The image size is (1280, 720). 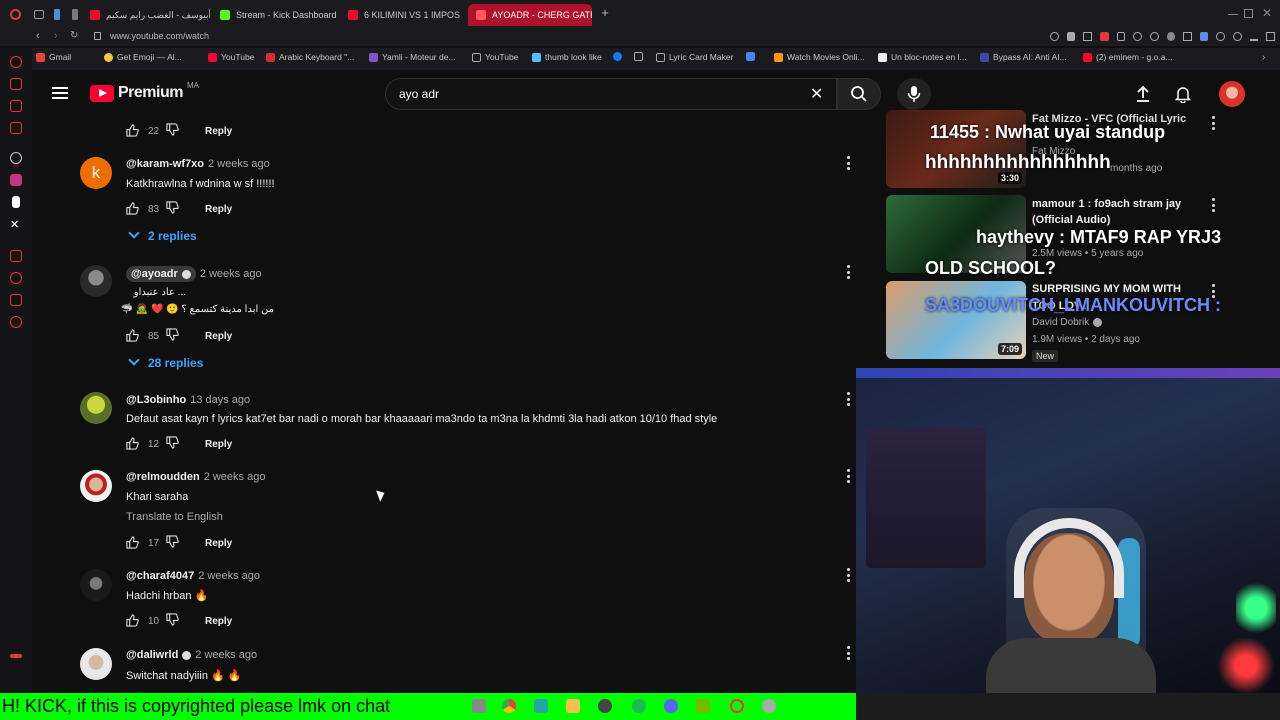 I want to click on clear-search-icon: ✕, so click(x=816, y=94).